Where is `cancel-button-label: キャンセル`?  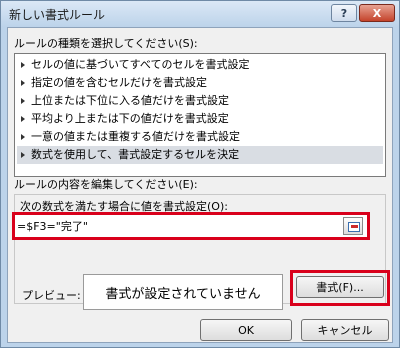
cancel-button-label: キャンセル is located at coordinates (345, 330).